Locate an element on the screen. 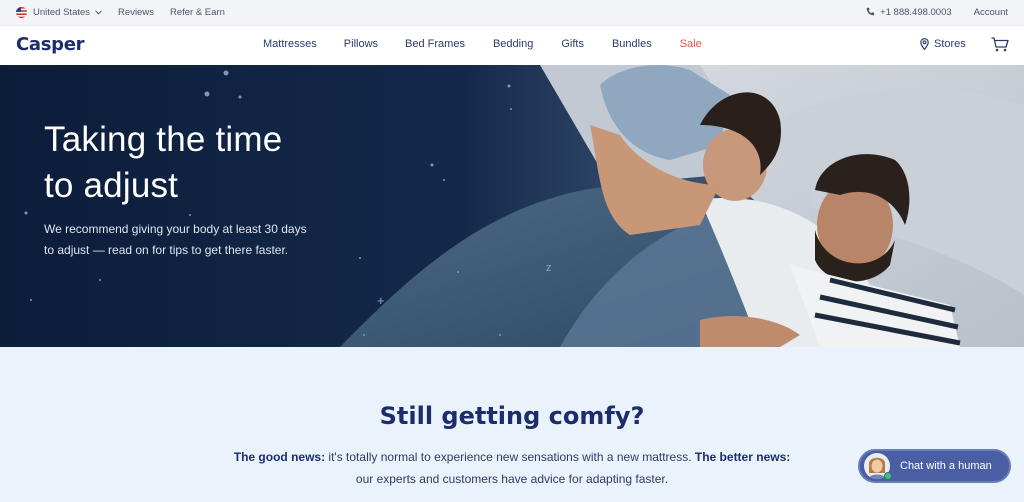 This screenshot has height=502, width=1024. nav-item-bed-frames: Bed Frames is located at coordinates (435, 44).